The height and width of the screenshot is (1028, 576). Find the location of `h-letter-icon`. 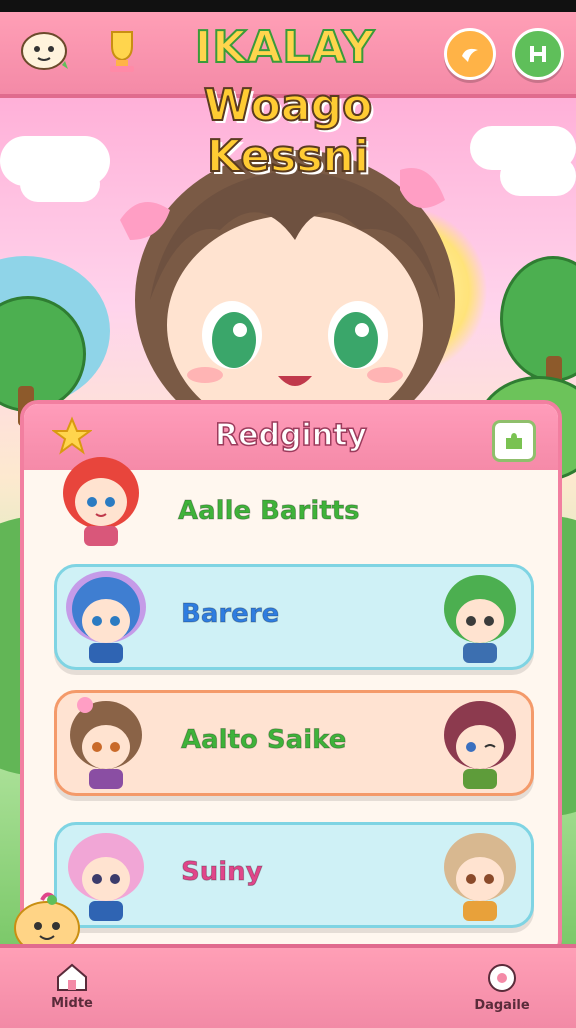

h-letter-icon is located at coordinates (538, 54).